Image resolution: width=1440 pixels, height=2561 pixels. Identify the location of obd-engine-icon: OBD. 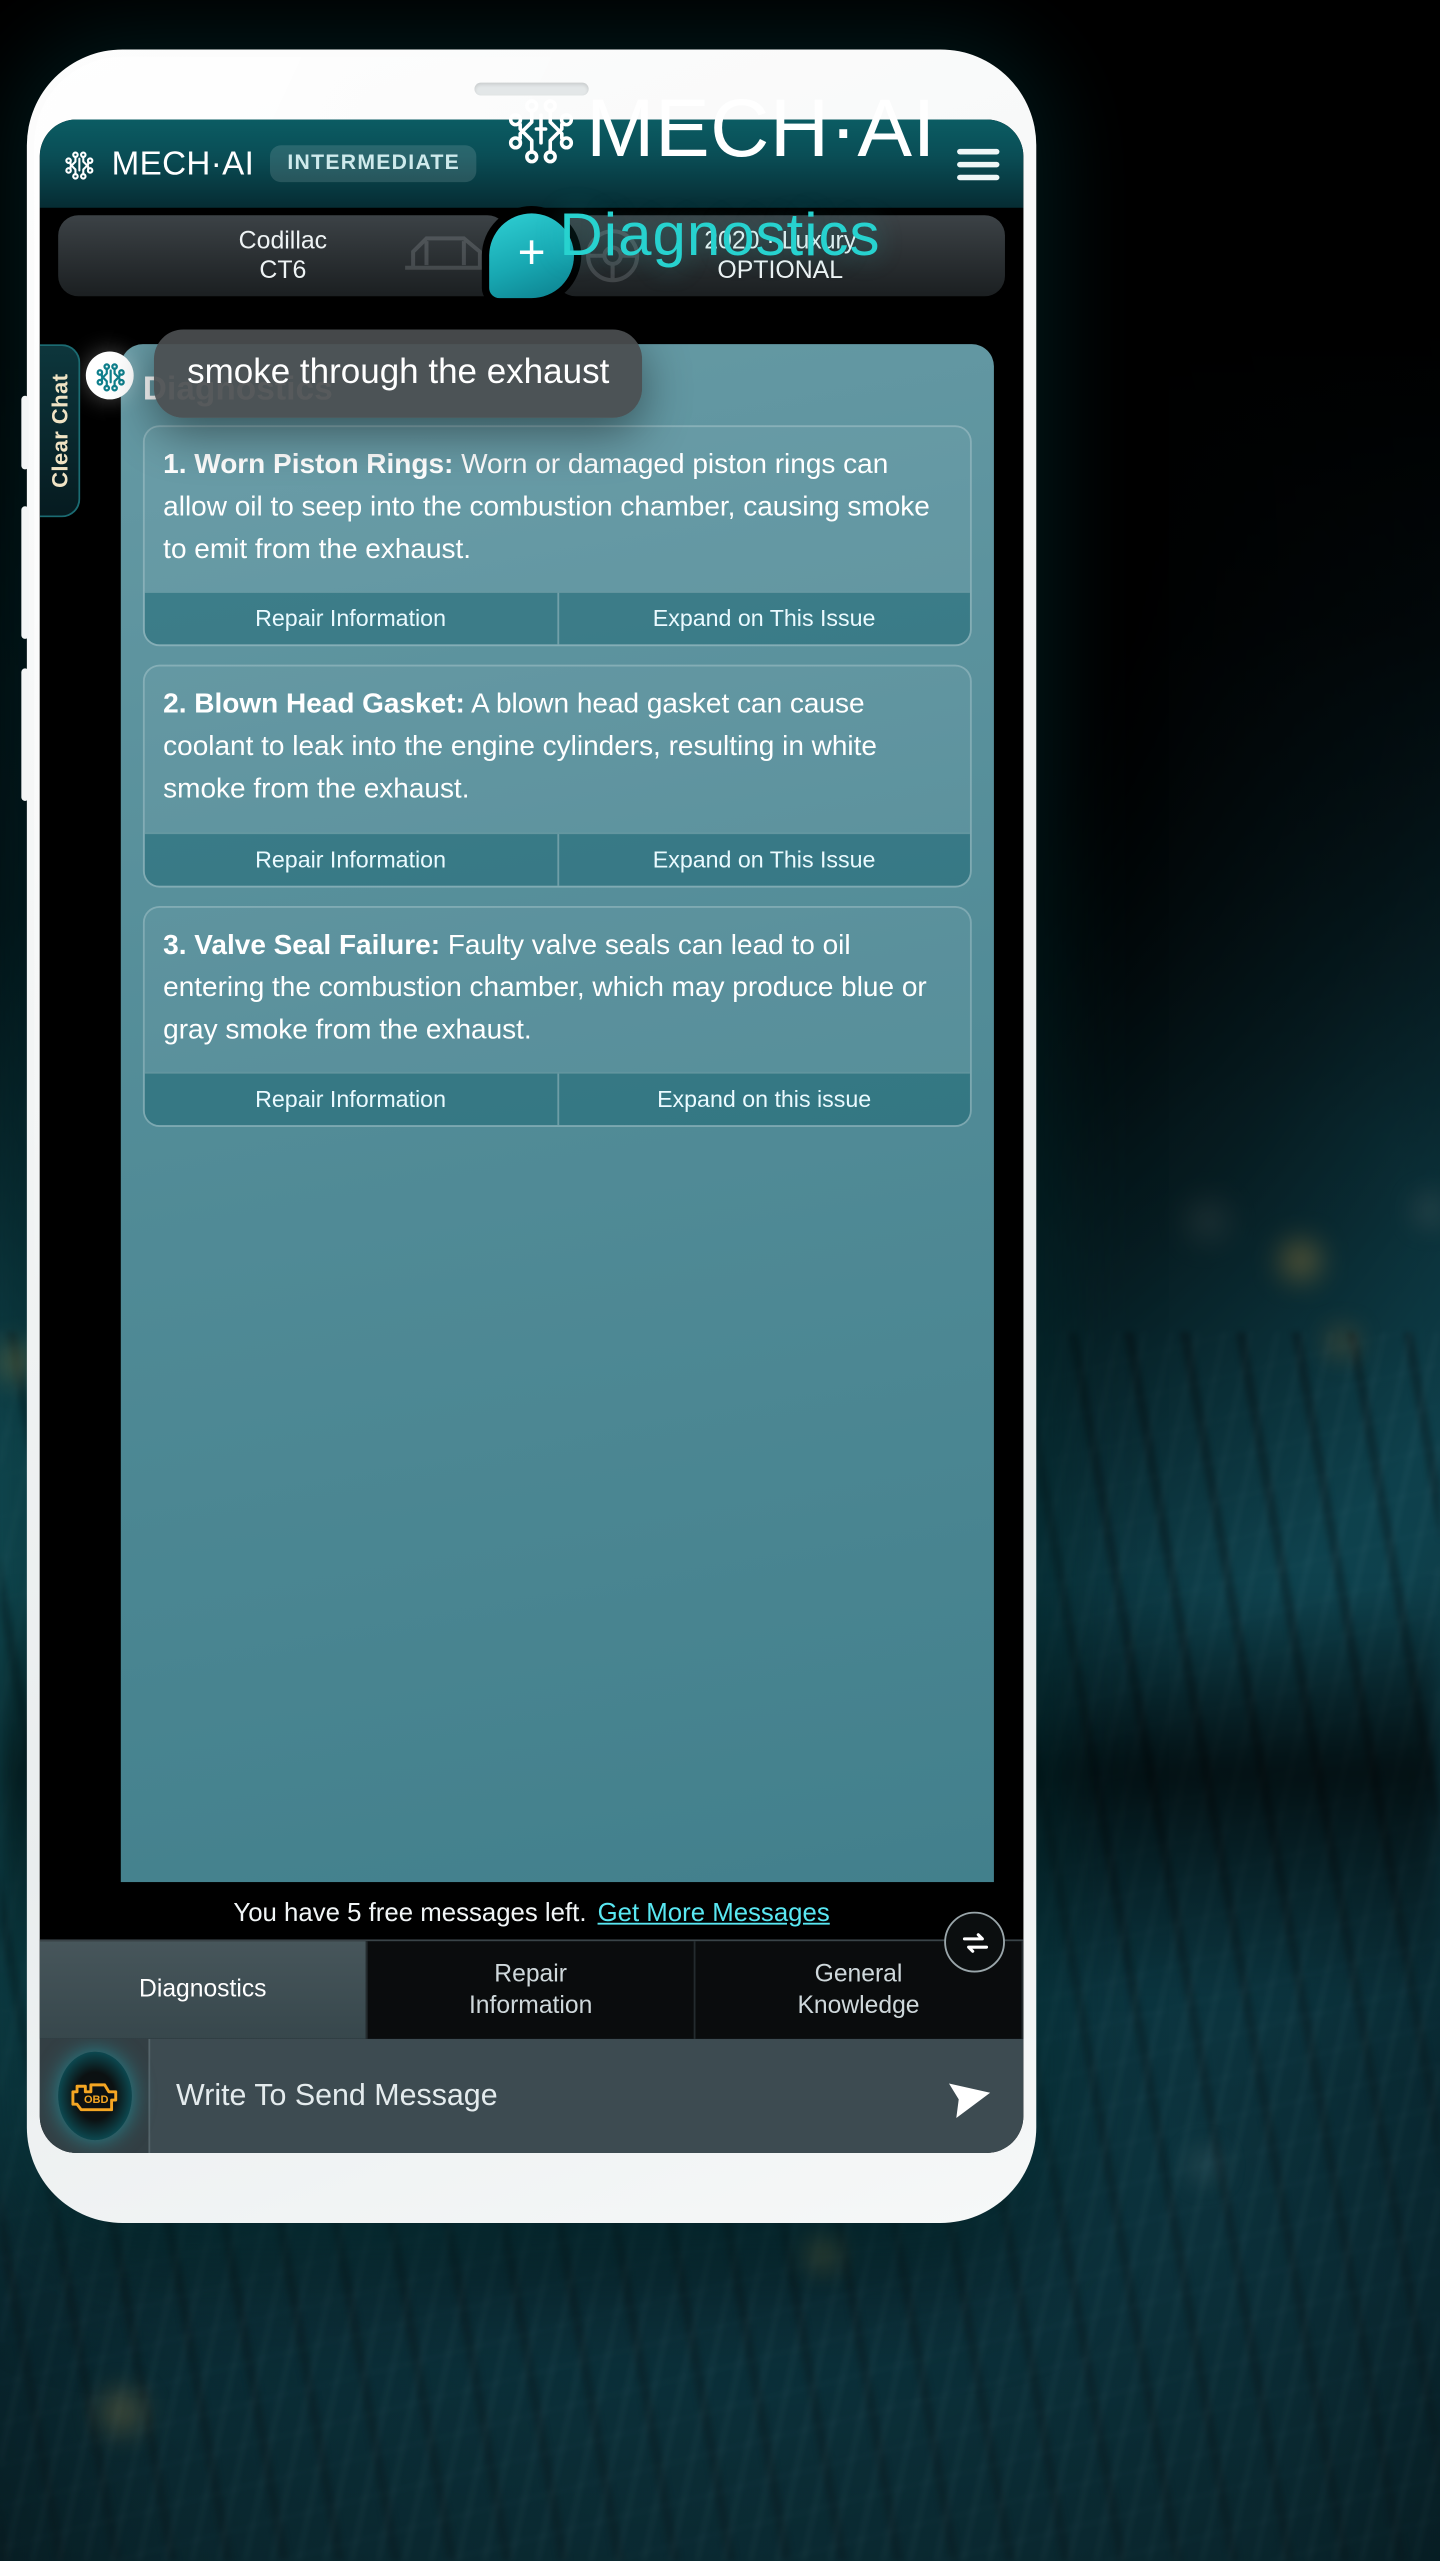
(94, 2096).